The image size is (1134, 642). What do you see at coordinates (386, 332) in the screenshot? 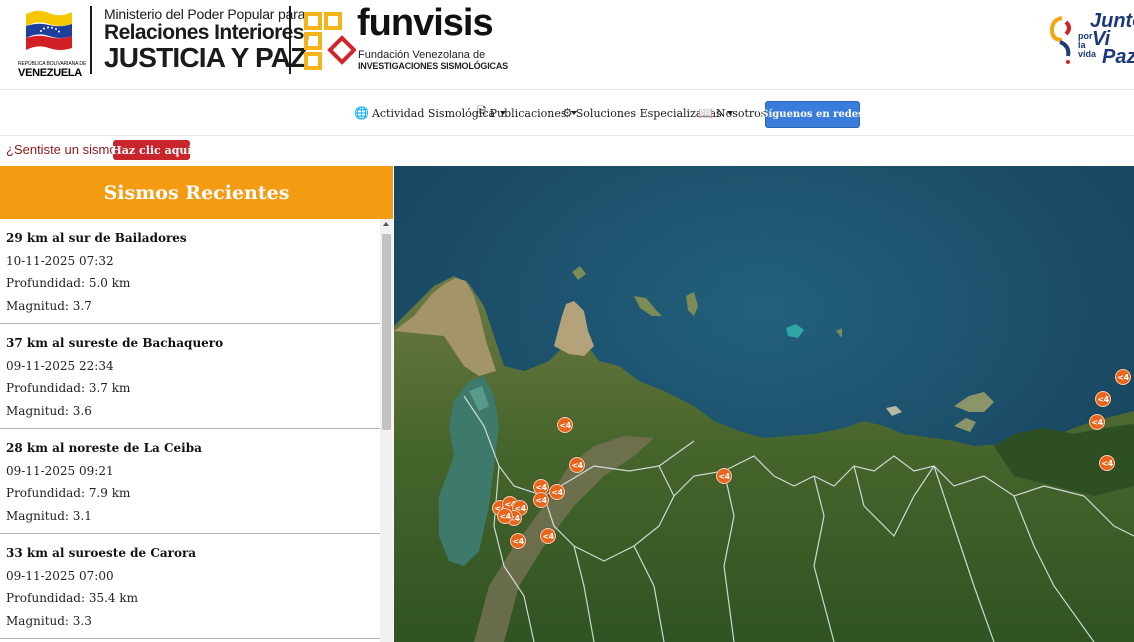
I see `scrollbar-thumb` at bounding box center [386, 332].